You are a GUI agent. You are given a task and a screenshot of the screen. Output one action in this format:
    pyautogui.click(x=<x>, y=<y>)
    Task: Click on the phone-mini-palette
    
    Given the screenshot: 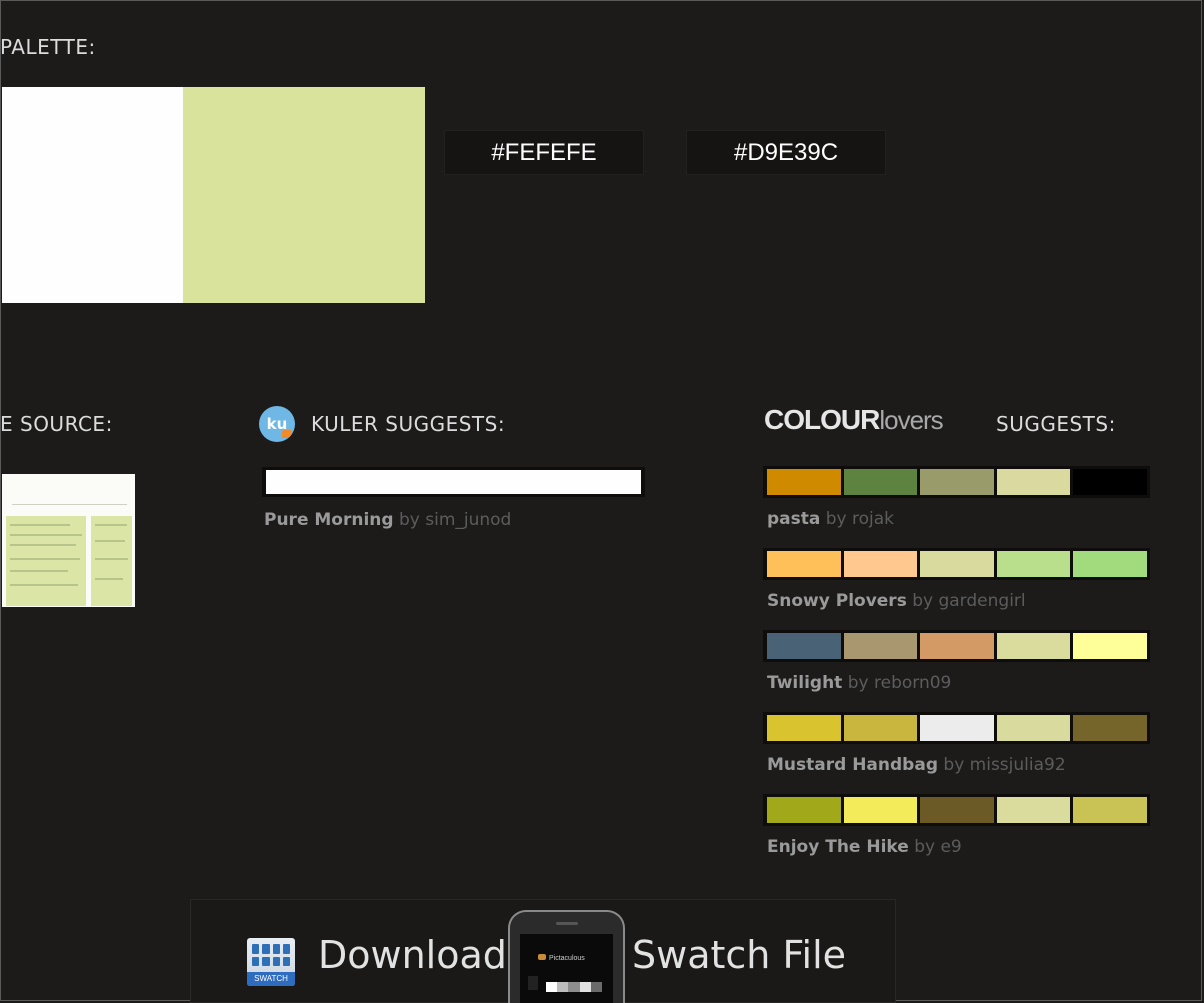 What is the action you would take?
    pyautogui.click(x=574, y=987)
    